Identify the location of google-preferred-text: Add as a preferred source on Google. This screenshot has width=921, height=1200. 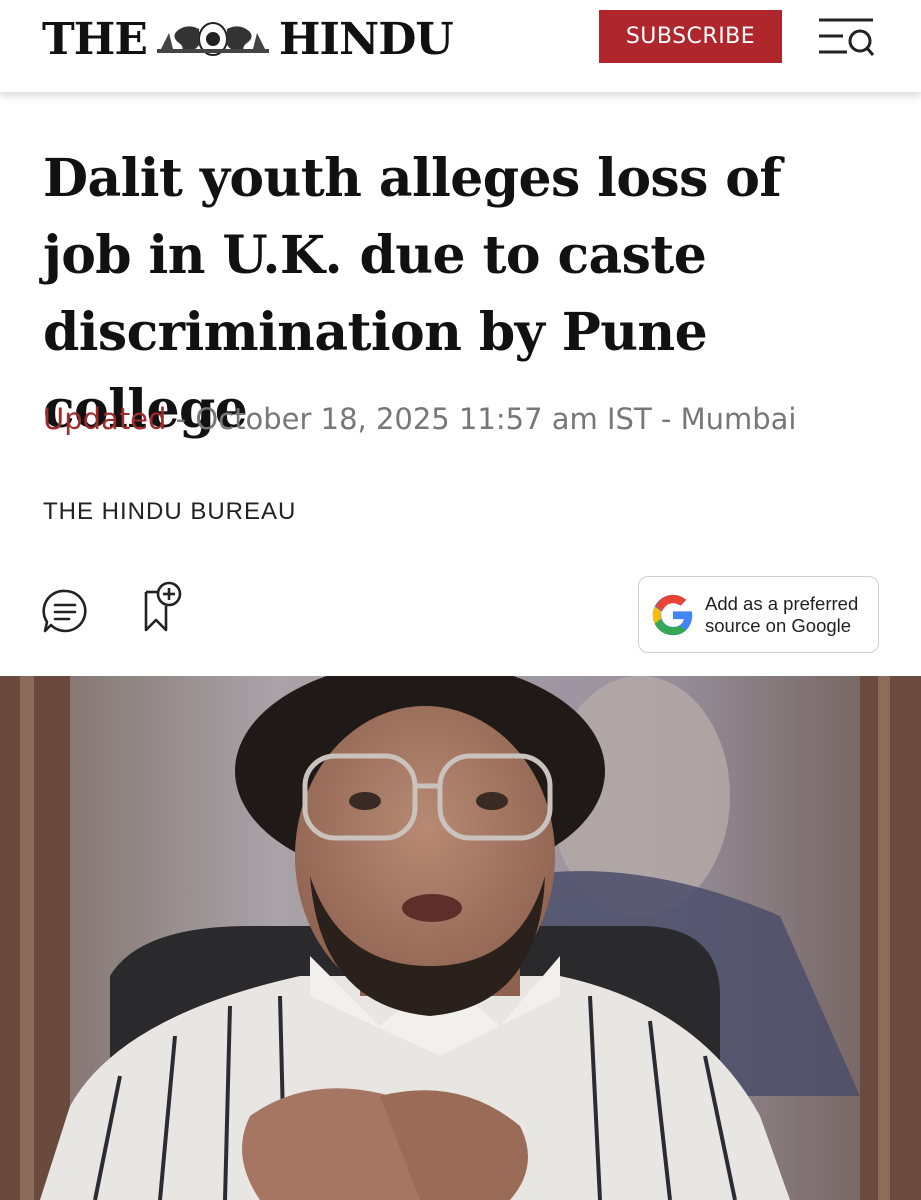
(781, 615).